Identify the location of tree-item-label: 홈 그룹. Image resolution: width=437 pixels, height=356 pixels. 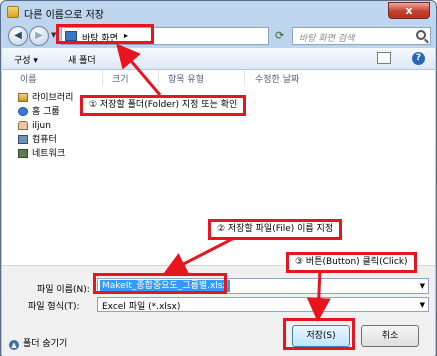
(46, 112).